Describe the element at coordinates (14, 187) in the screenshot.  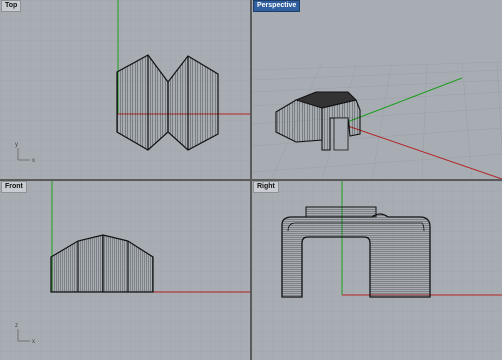
I see `viewport-title-front: Front` at that location.